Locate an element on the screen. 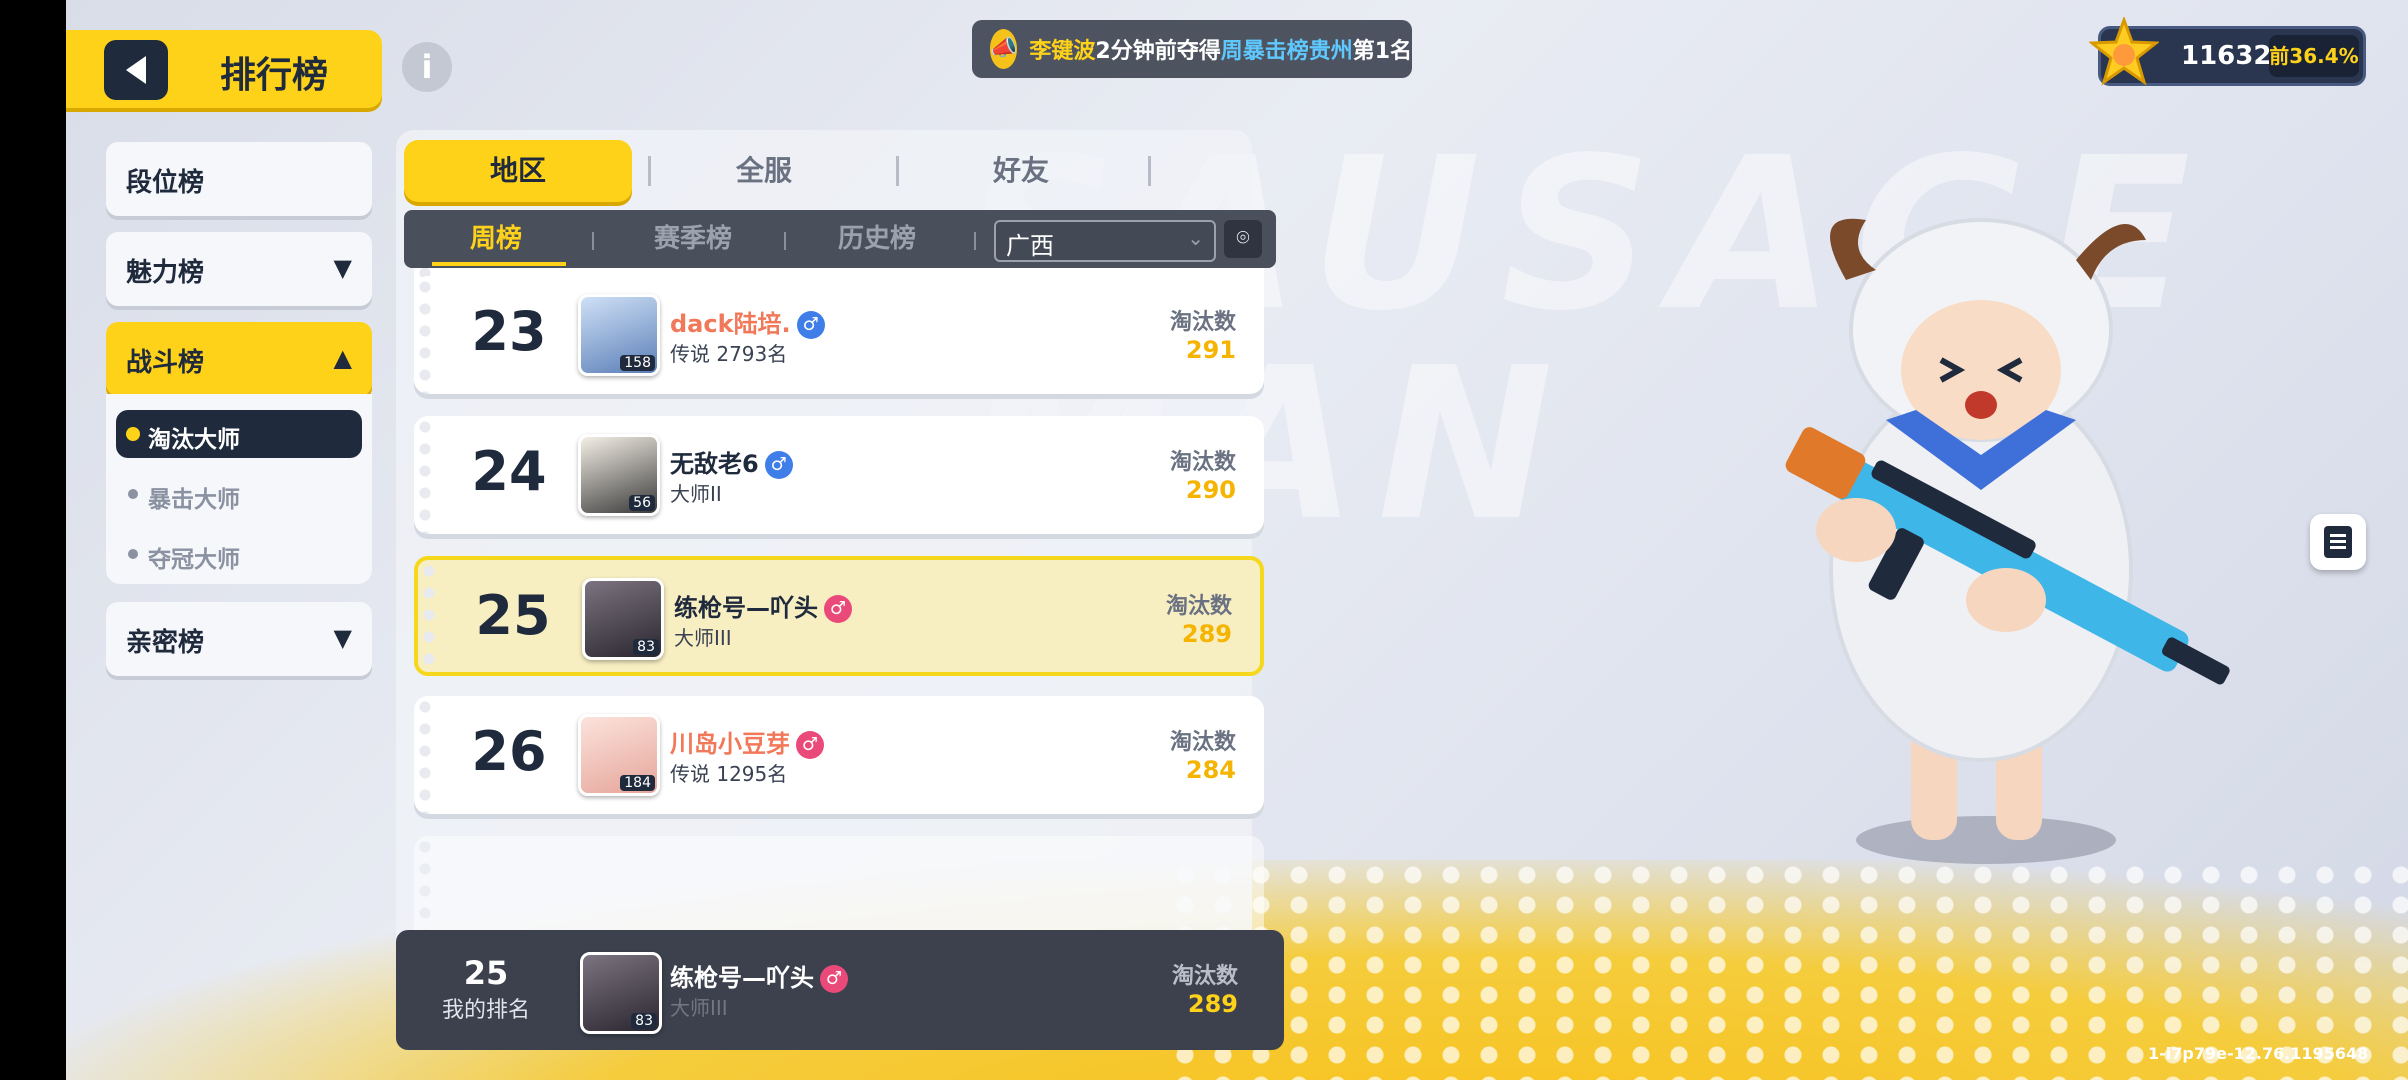 This screenshot has width=2408, height=1080. level-badge: 184 is located at coordinates (637, 783).